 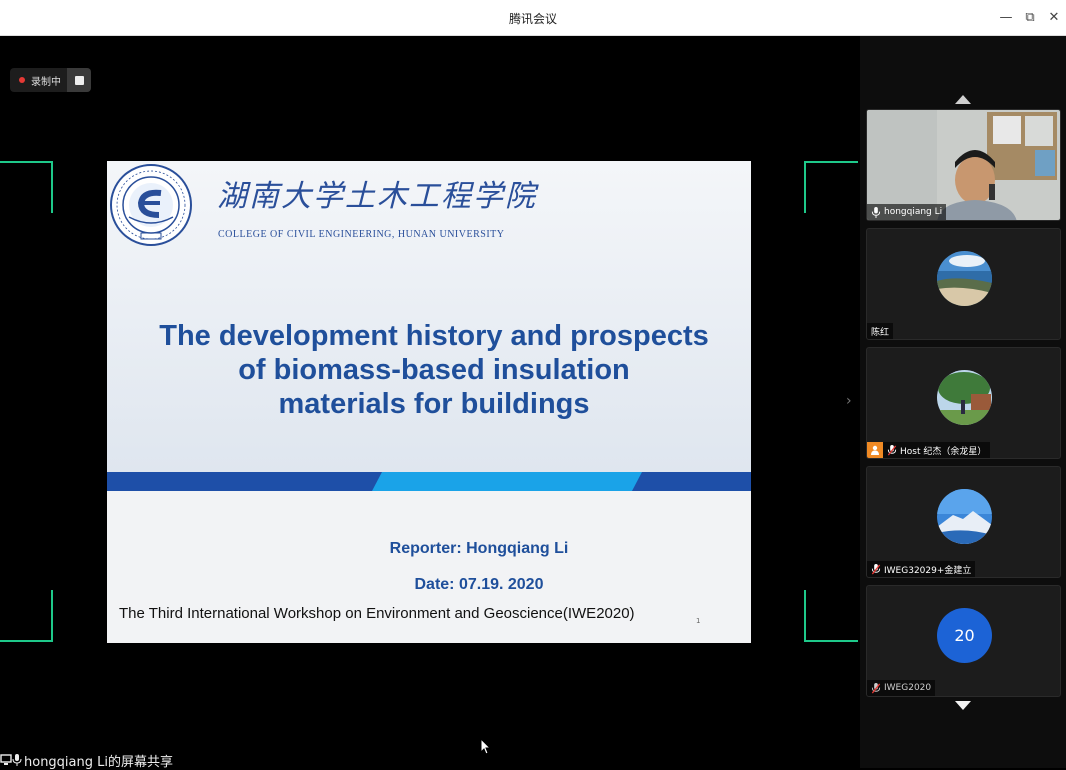 I want to click on university-seal-icon, so click(x=151, y=205).